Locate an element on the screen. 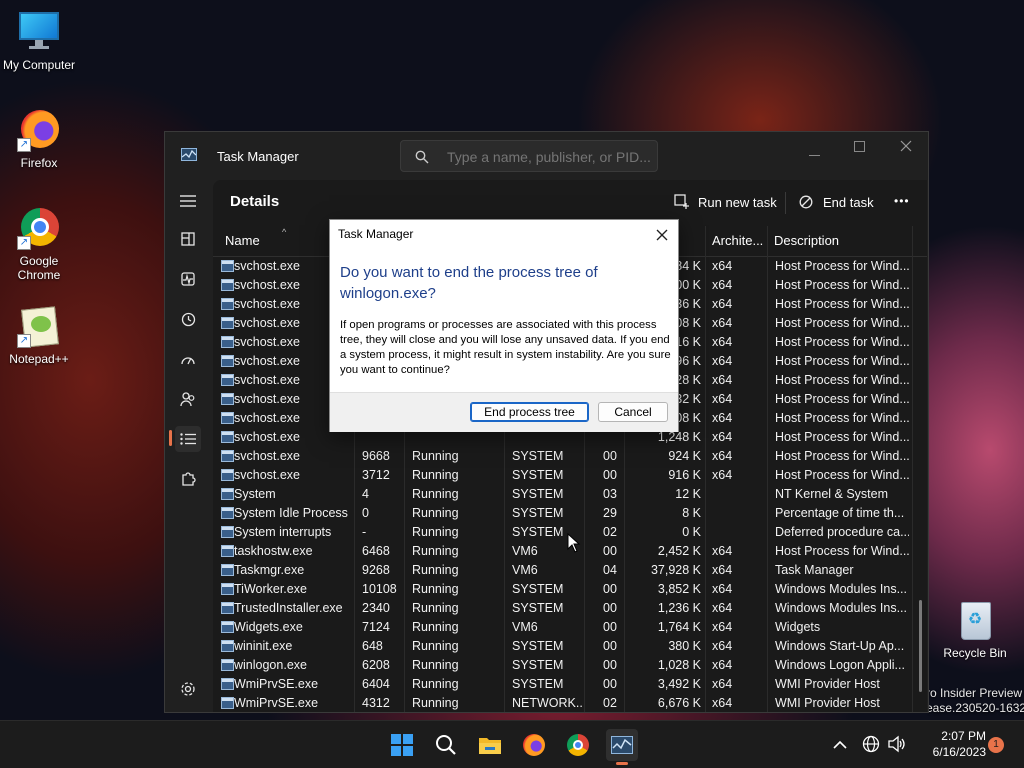  notepad-plus-plus-icon: ↗ is located at coordinates (39, 326).